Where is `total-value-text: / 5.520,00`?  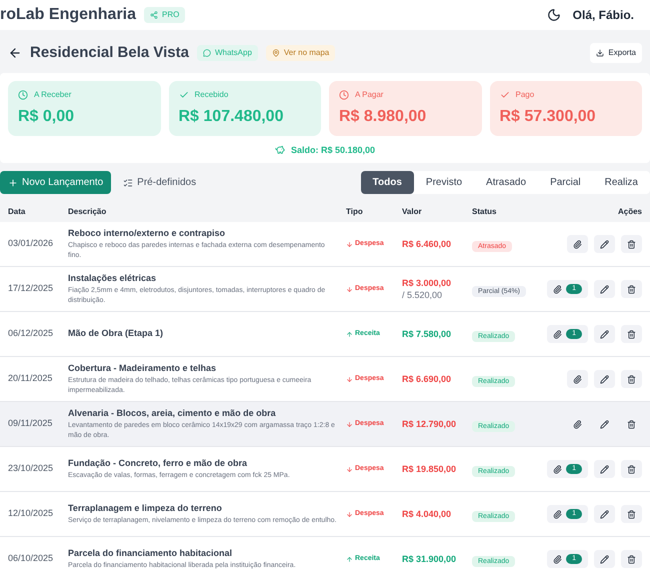
total-value-text: / 5.520,00 is located at coordinates (423, 295).